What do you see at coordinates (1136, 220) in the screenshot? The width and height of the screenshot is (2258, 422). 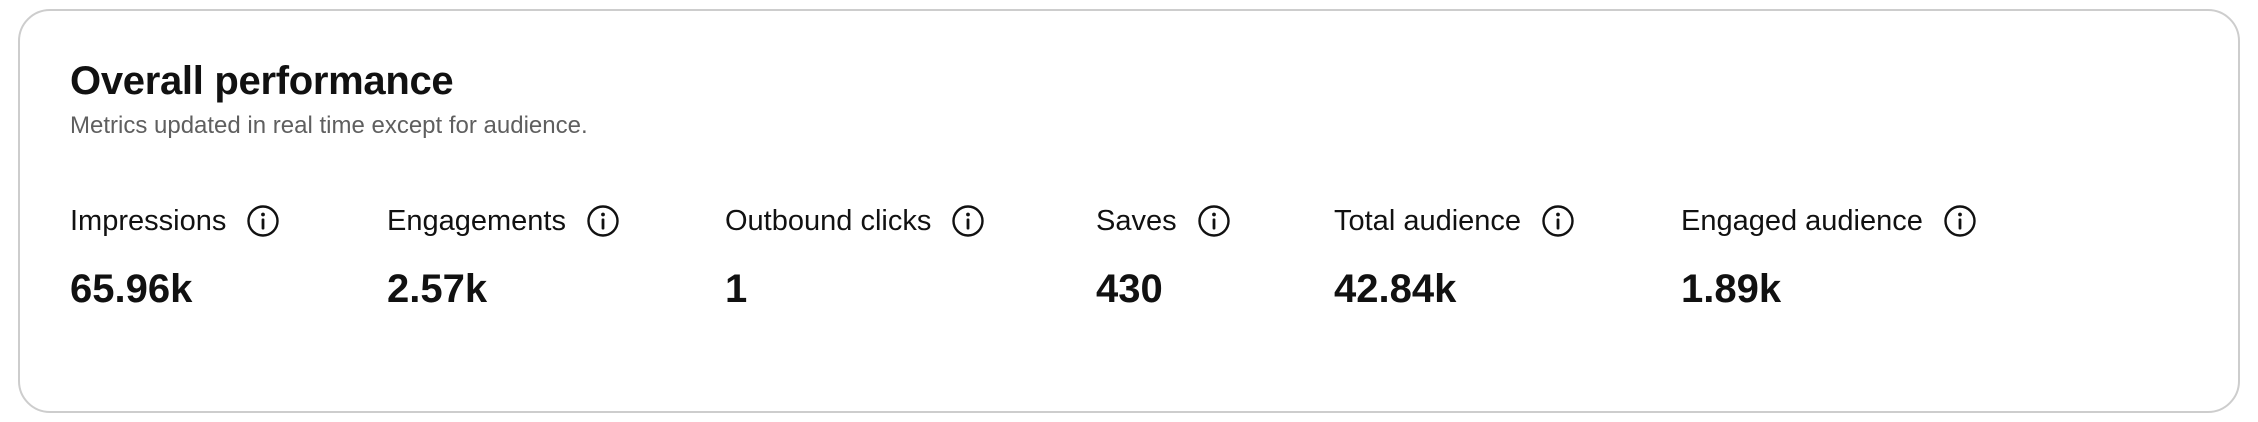 I see `metric-label: Saves` at bounding box center [1136, 220].